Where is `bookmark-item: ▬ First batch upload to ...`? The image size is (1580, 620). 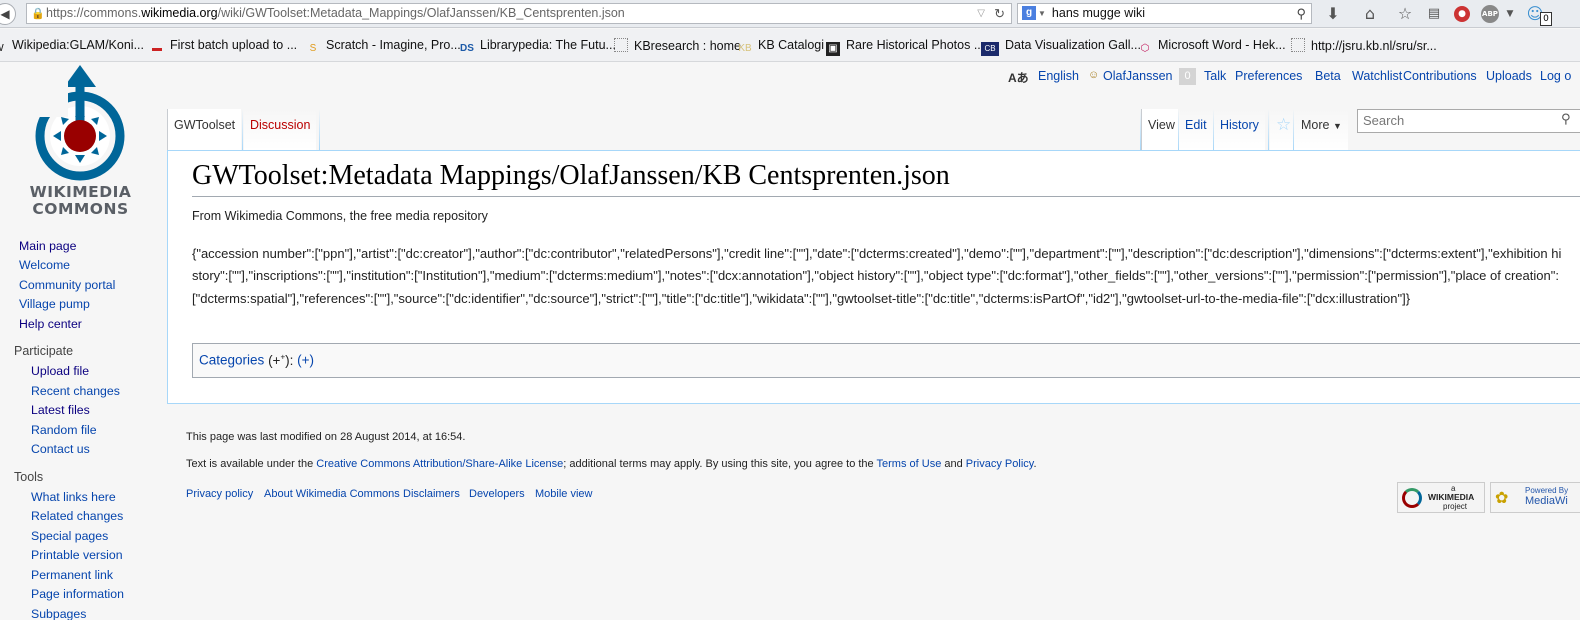 bookmark-item: ▬ First batch upload to ... is located at coordinates (223, 47).